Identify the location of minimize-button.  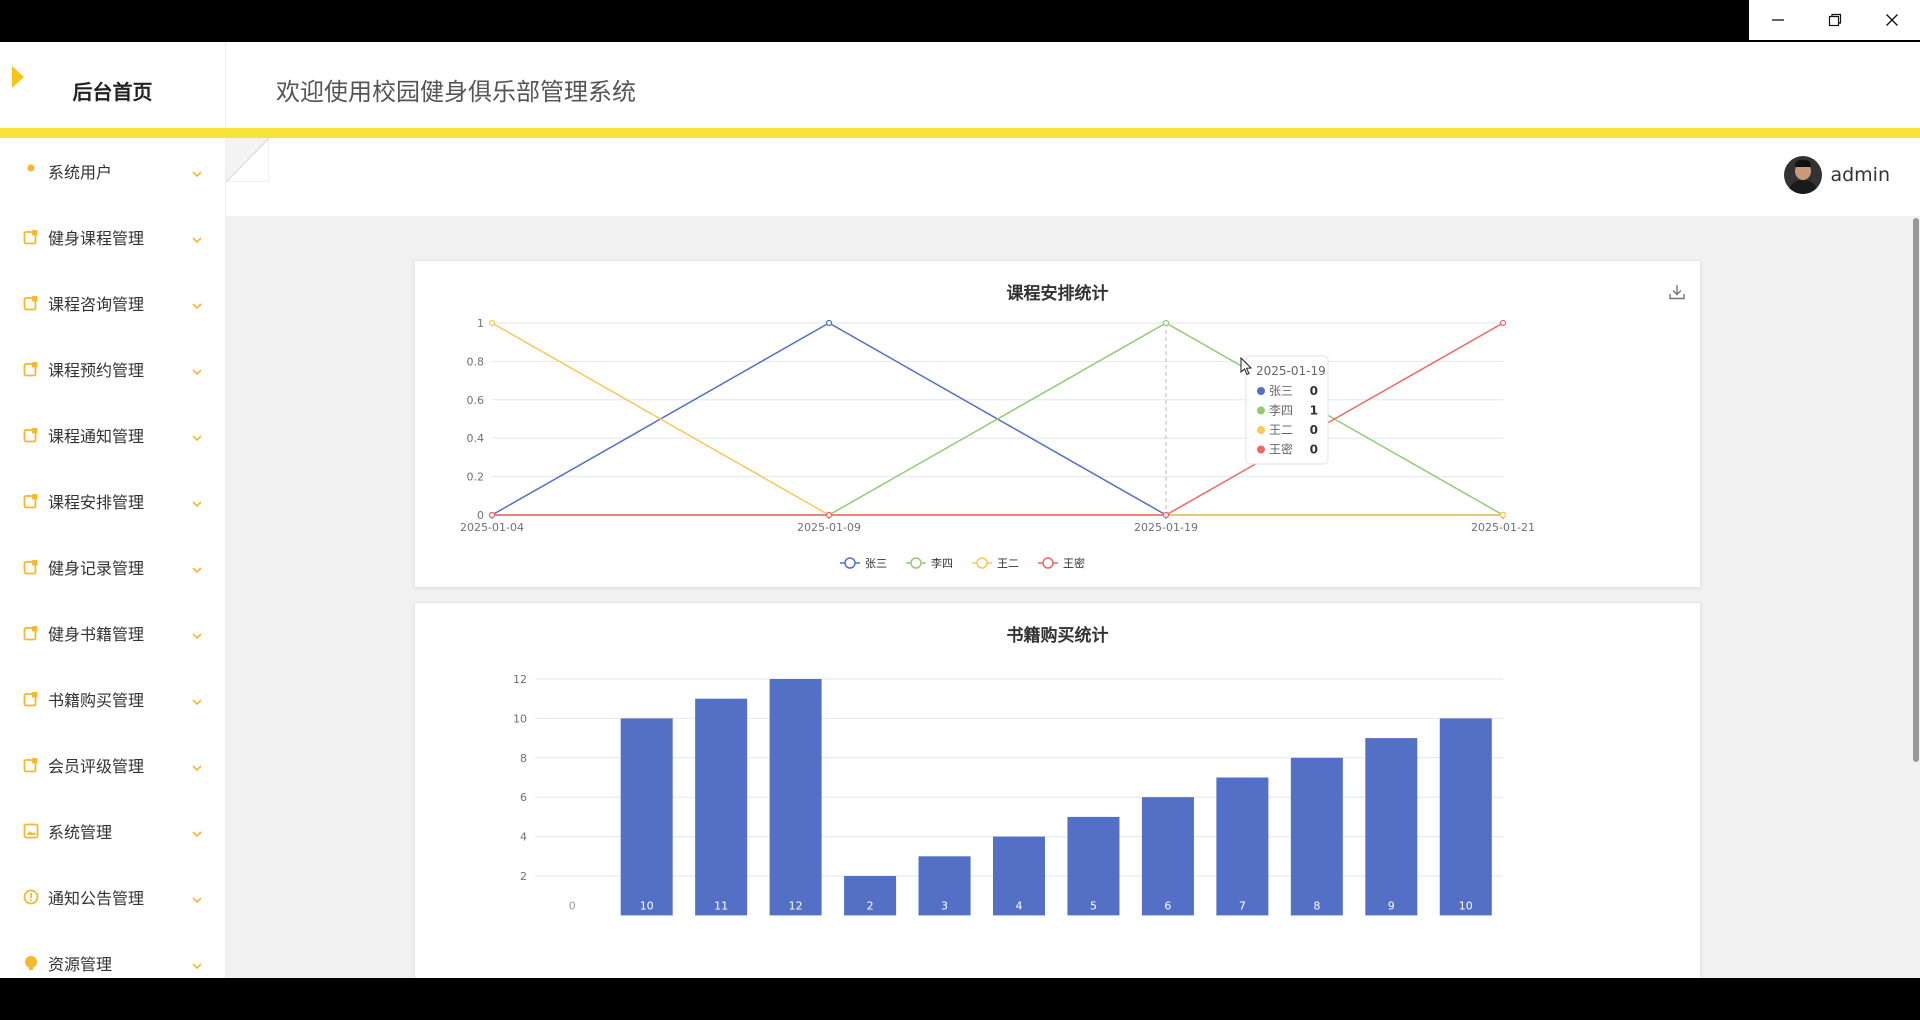
(1777, 20).